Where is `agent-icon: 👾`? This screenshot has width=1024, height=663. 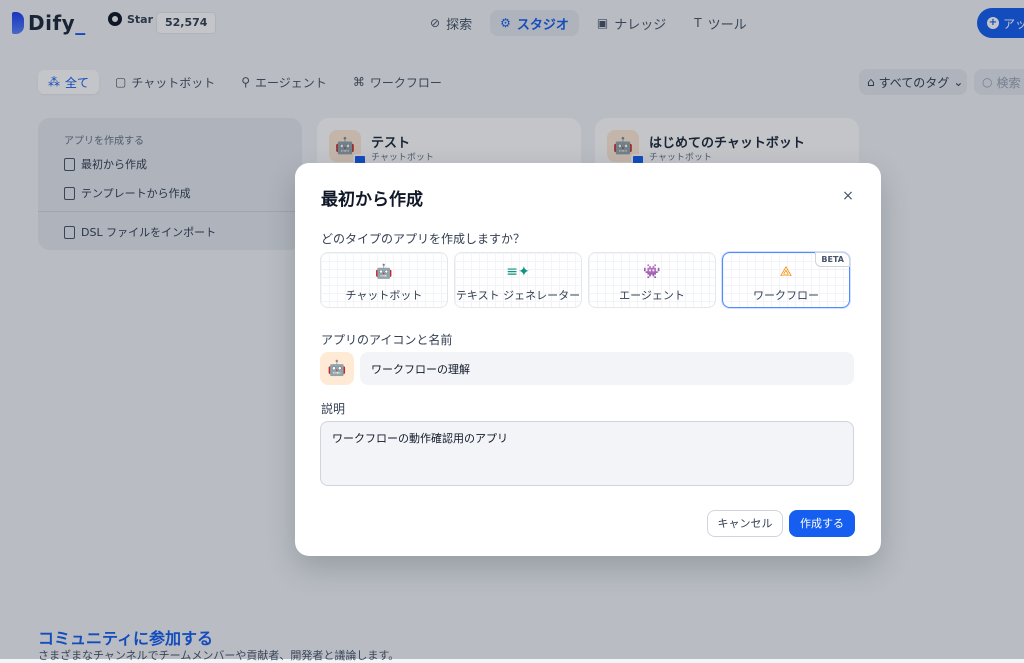 agent-icon: 👾 is located at coordinates (652, 272).